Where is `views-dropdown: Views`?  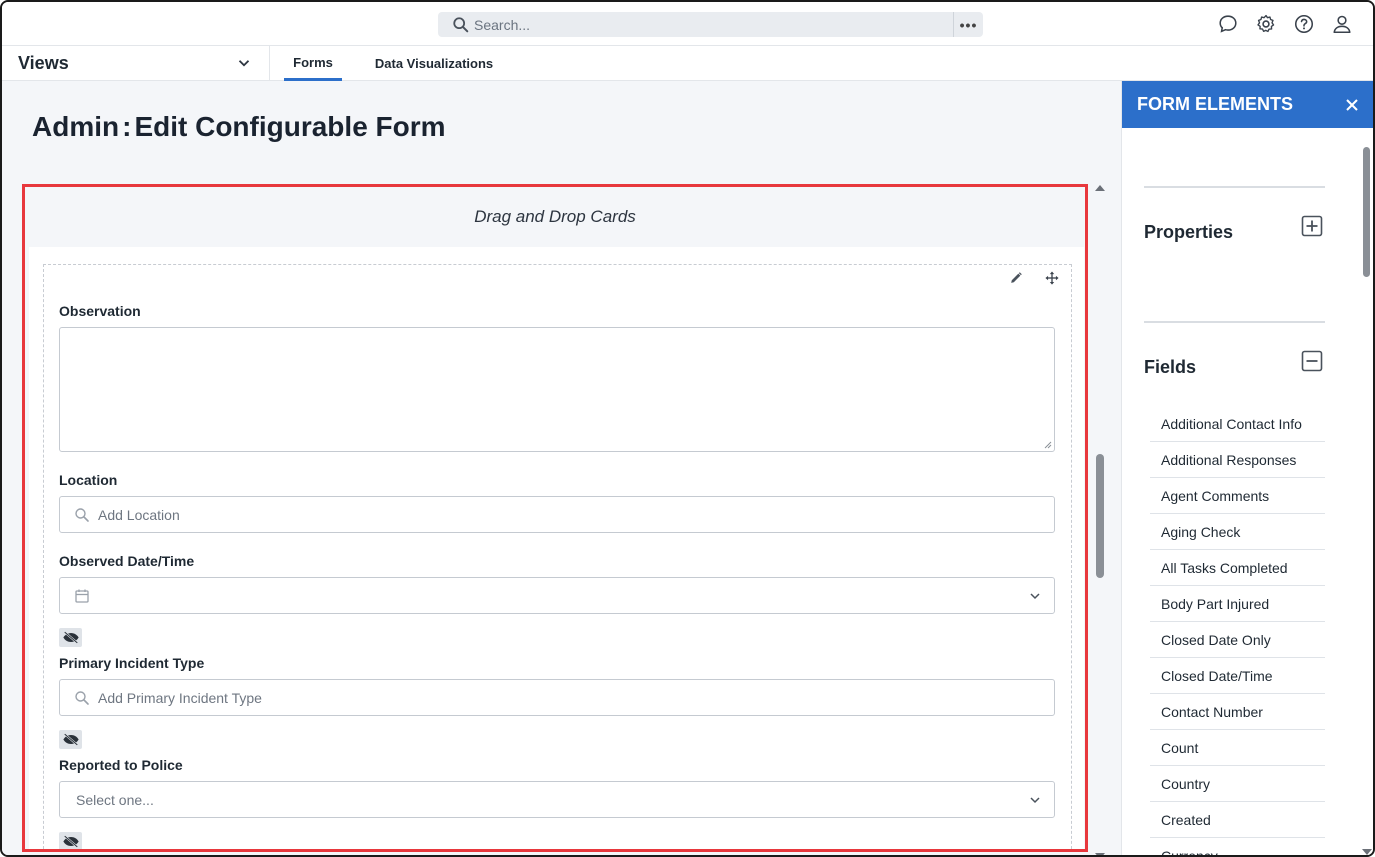 views-dropdown: Views is located at coordinates (144, 63).